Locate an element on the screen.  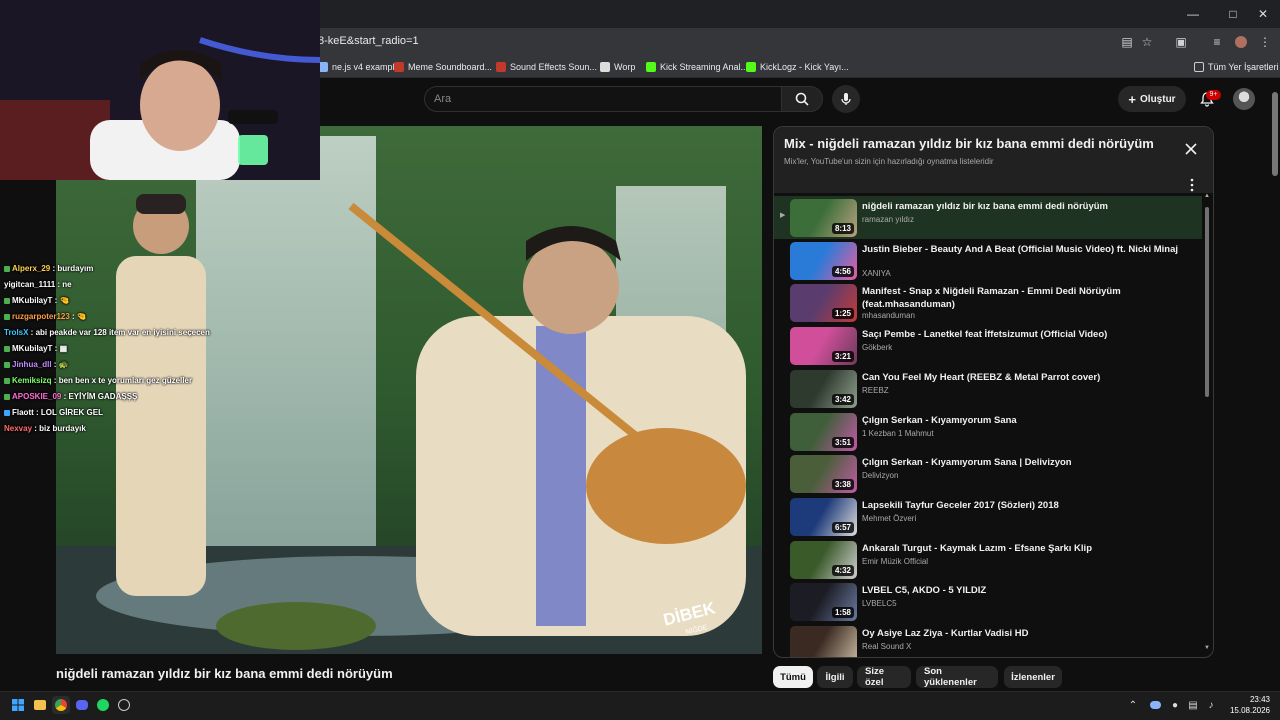
playlist-item-channel: 1 Kezban 1 Mahmut is located at coordinates (898, 433).